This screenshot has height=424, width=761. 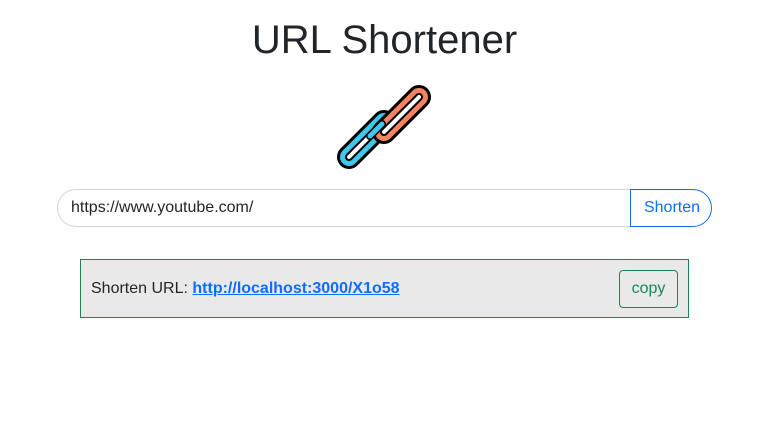 I want to click on url-input, so click(x=343, y=208).